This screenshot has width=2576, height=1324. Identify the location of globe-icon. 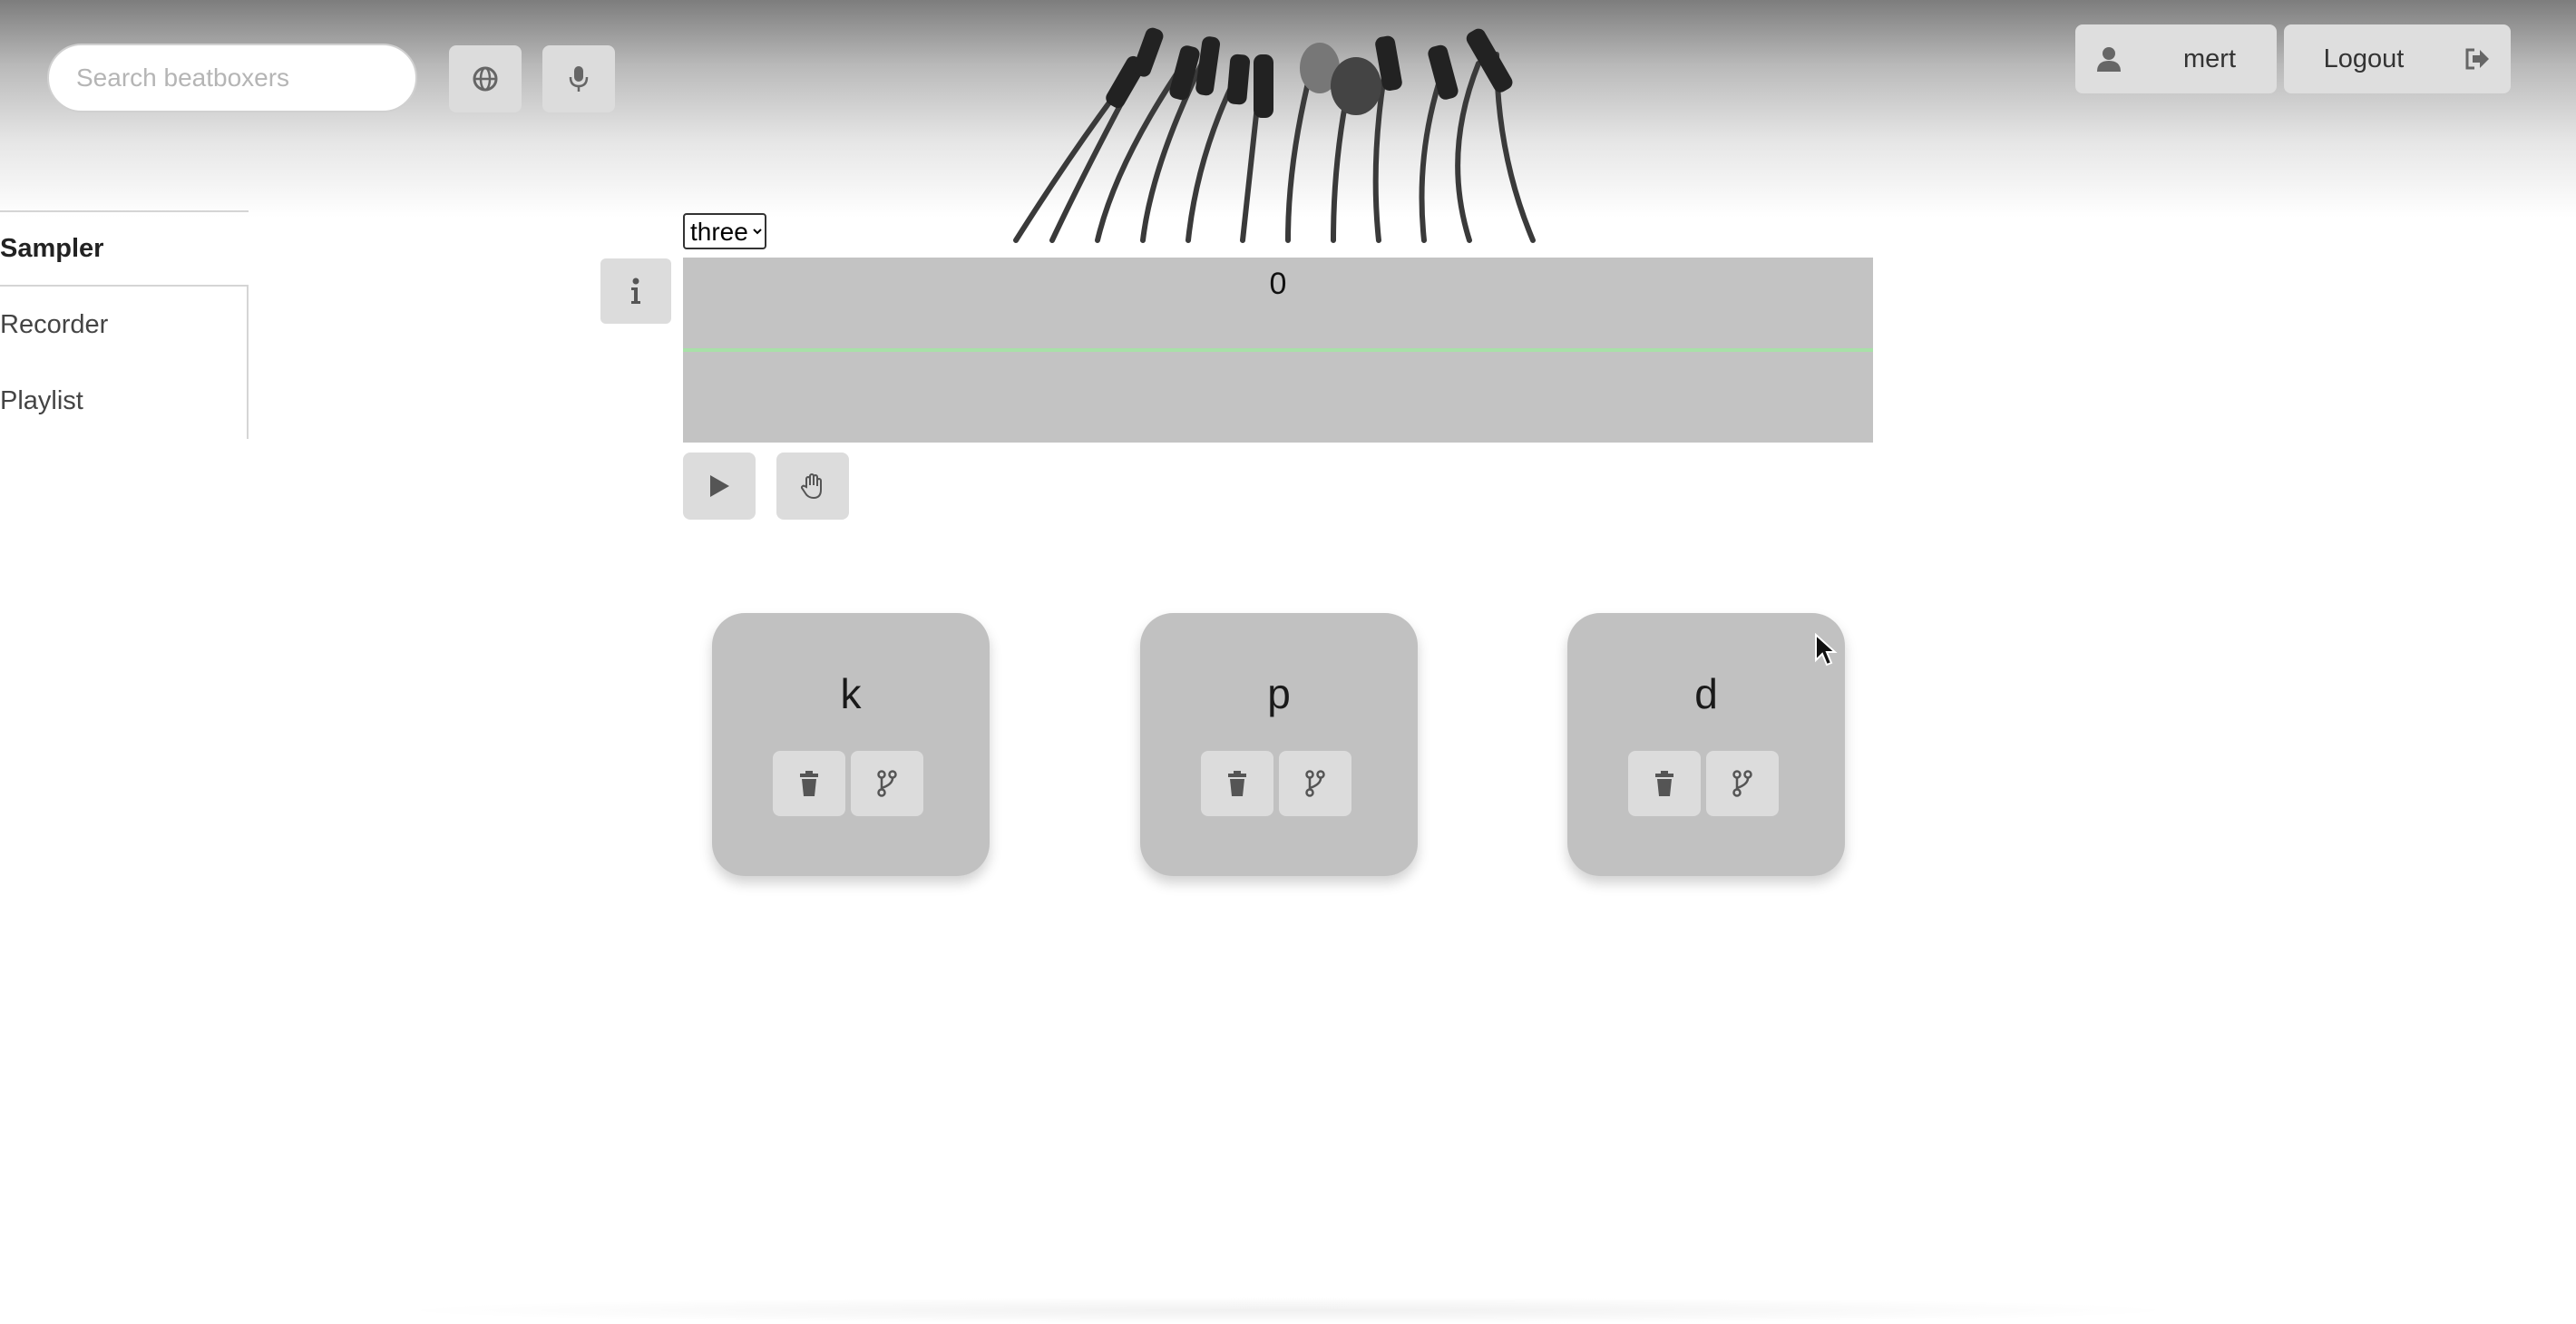
(485, 79).